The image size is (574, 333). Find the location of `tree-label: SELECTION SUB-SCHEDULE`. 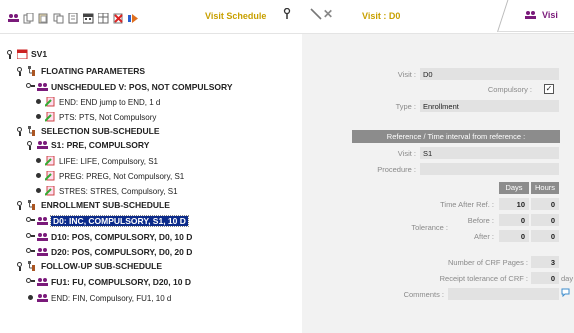

tree-label: SELECTION SUB-SCHEDULE is located at coordinates (100, 131).